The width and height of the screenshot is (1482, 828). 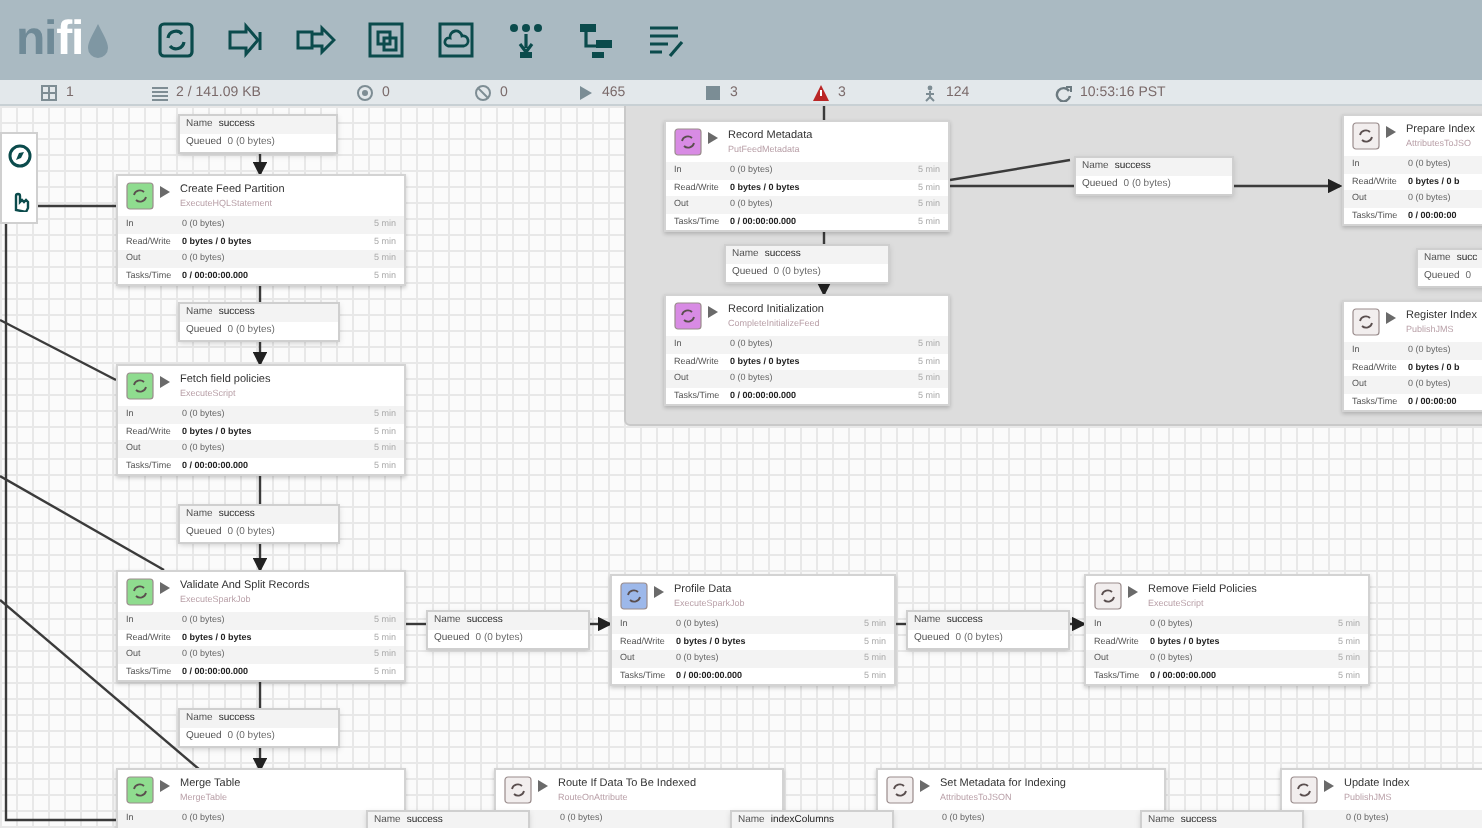 I want to click on input-port-icon, so click(x=246, y=40).